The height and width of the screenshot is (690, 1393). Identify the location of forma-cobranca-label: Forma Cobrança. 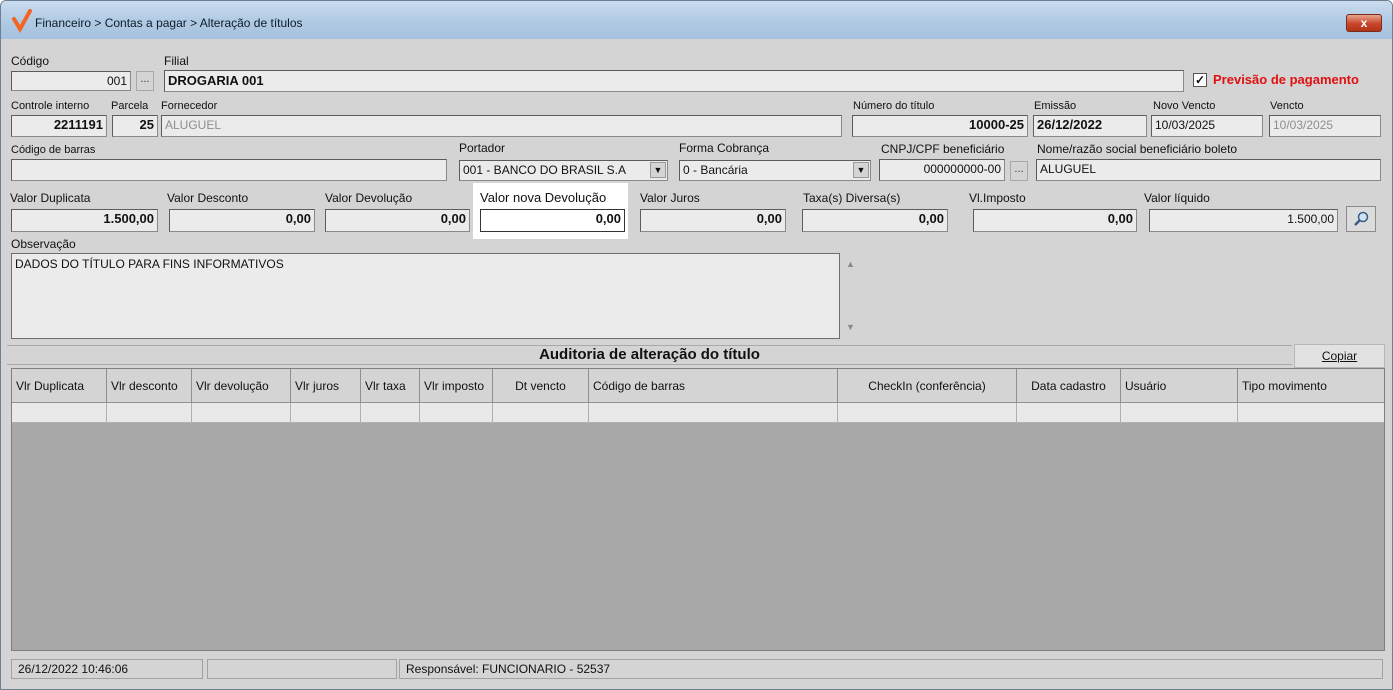
(724, 148).